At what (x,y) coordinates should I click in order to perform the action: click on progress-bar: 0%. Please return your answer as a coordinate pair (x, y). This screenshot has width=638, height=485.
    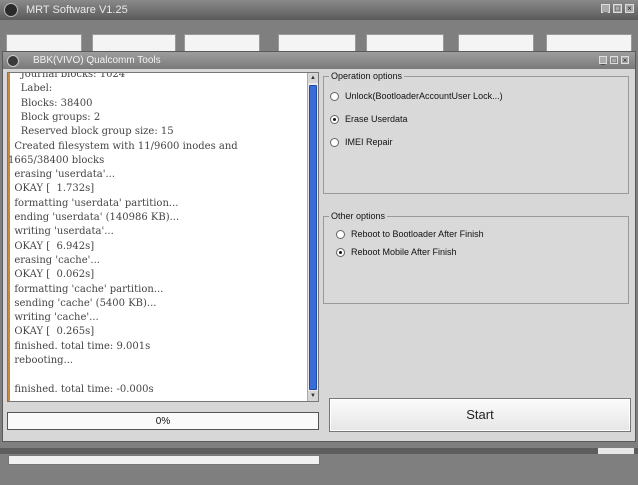
    Looking at the image, I should click on (163, 421).